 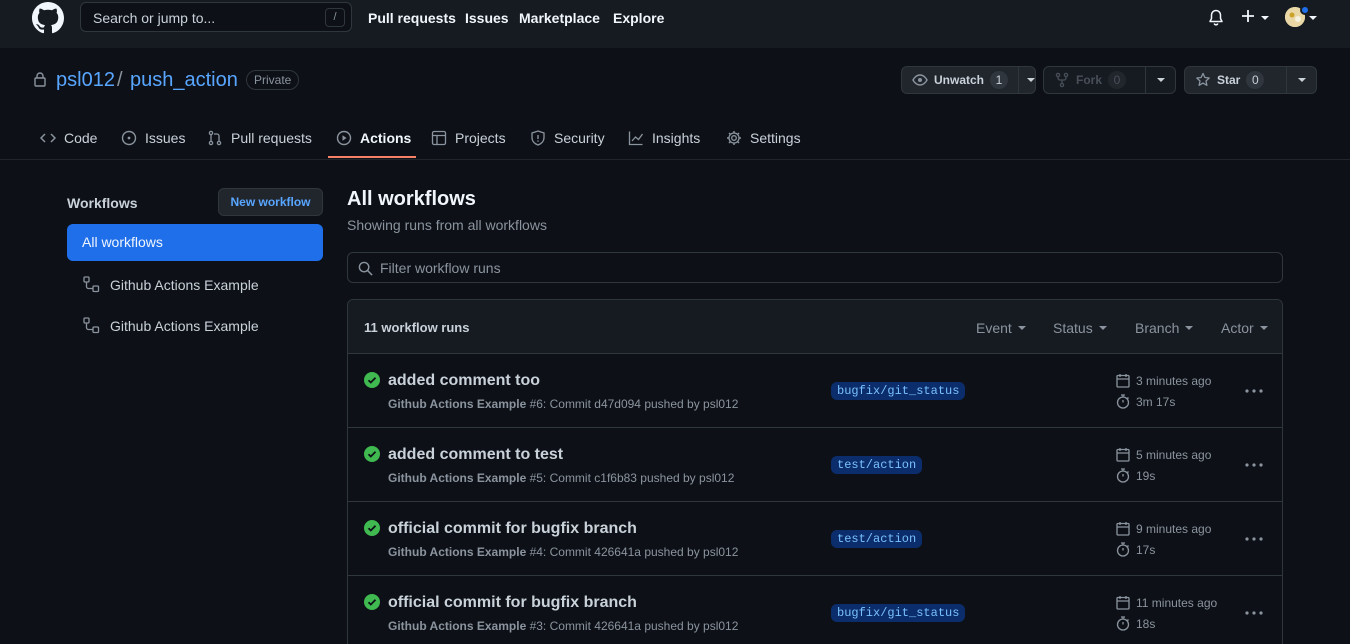 What do you see at coordinates (165, 138) in the screenshot?
I see `tab-label: Issues` at bounding box center [165, 138].